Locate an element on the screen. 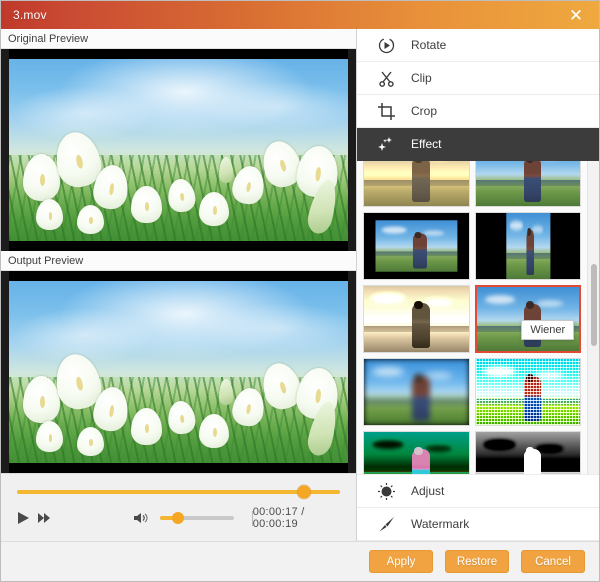  transport-bar: 00:00:17 / 00:00:19 is located at coordinates (178, 507).